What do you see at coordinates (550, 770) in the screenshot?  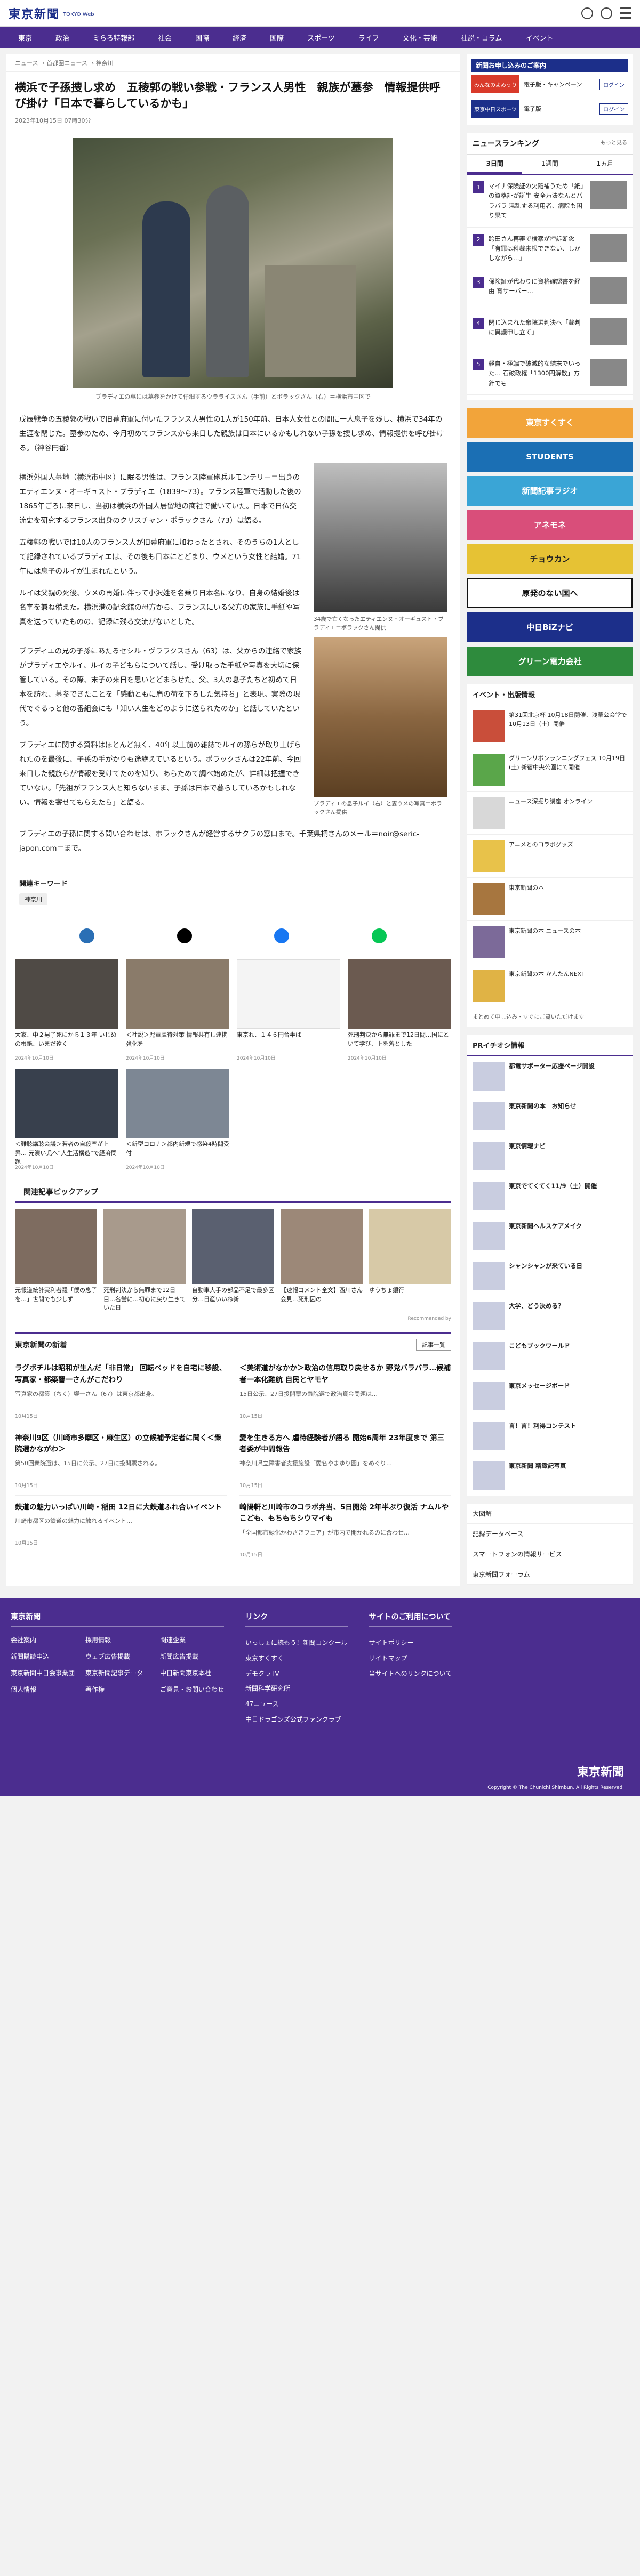 I see `event-item: グリーンリボンランニングフェス 10月19日 (土) 新宿中央公園にて開催` at bounding box center [550, 770].